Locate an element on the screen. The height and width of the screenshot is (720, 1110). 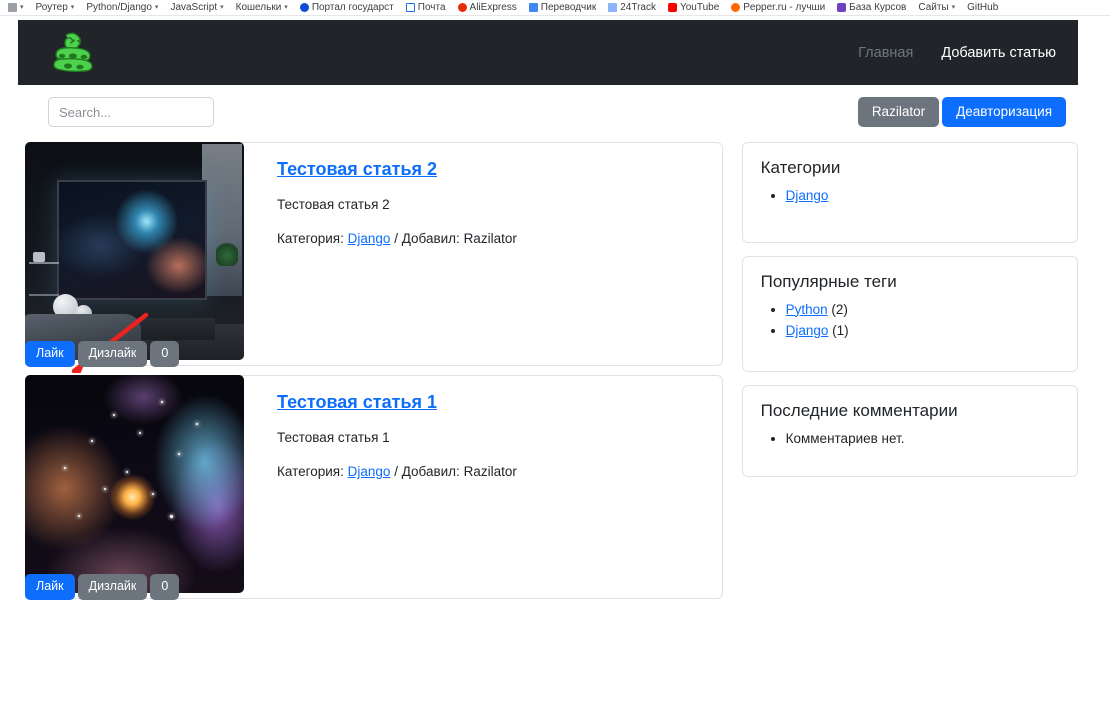
toolbar-row: Razilator Деавторизация is located at coordinates (548, 112).